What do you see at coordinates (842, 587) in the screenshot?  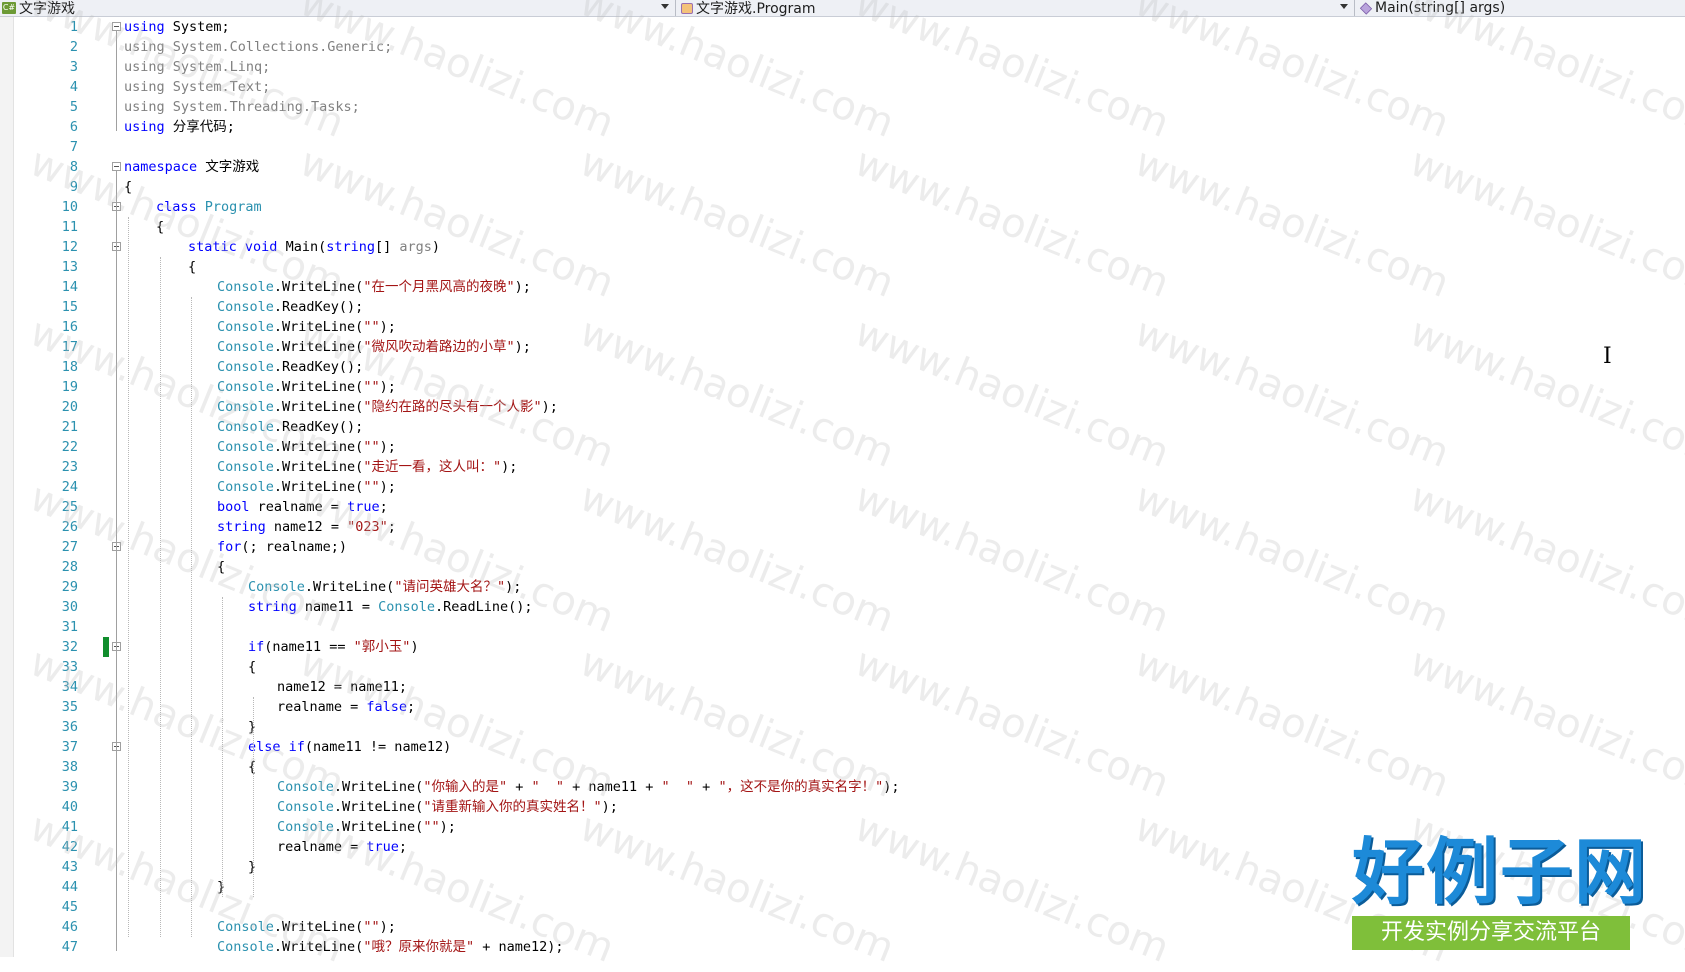 I see `code-line: 29 Console.WriteLine("请问英雄大名？");` at bounding box center [842, 587].